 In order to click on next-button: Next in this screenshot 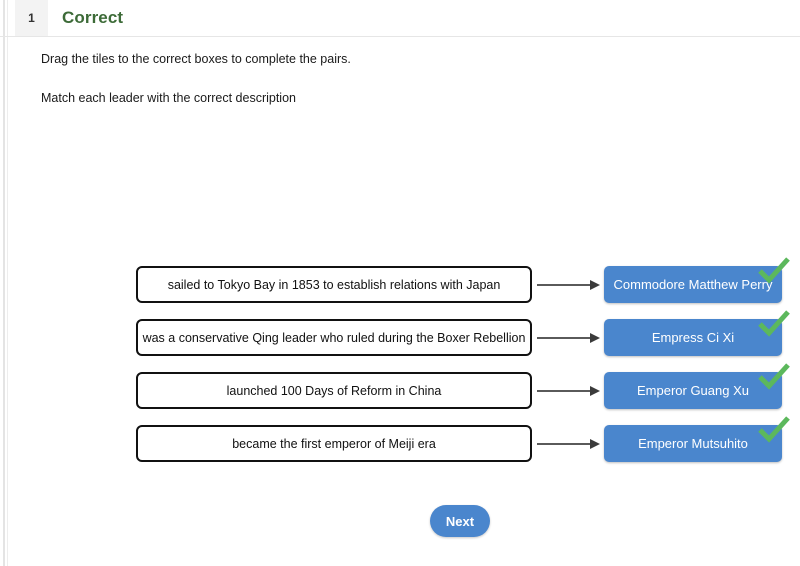, I will do `click(460, 521)`.